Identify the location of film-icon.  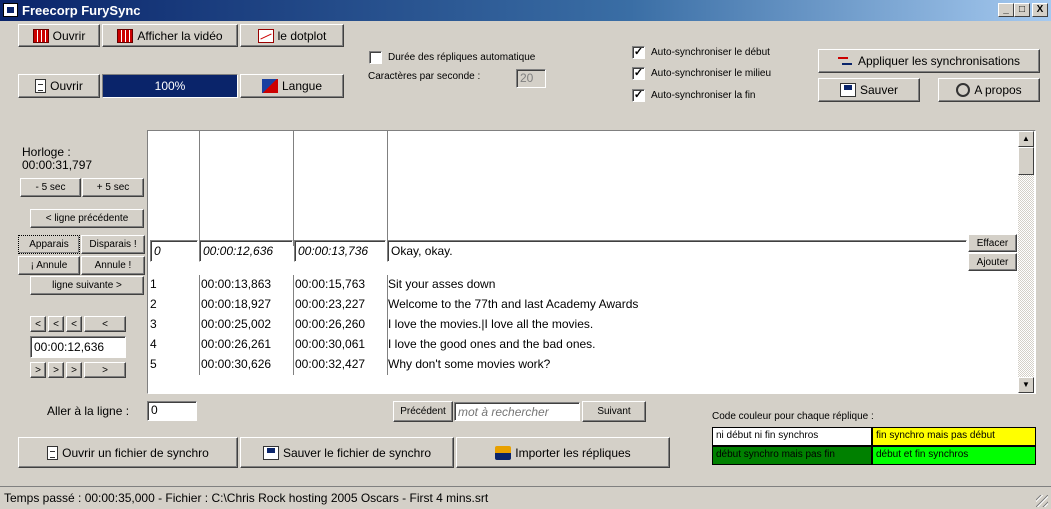
(125, 35).